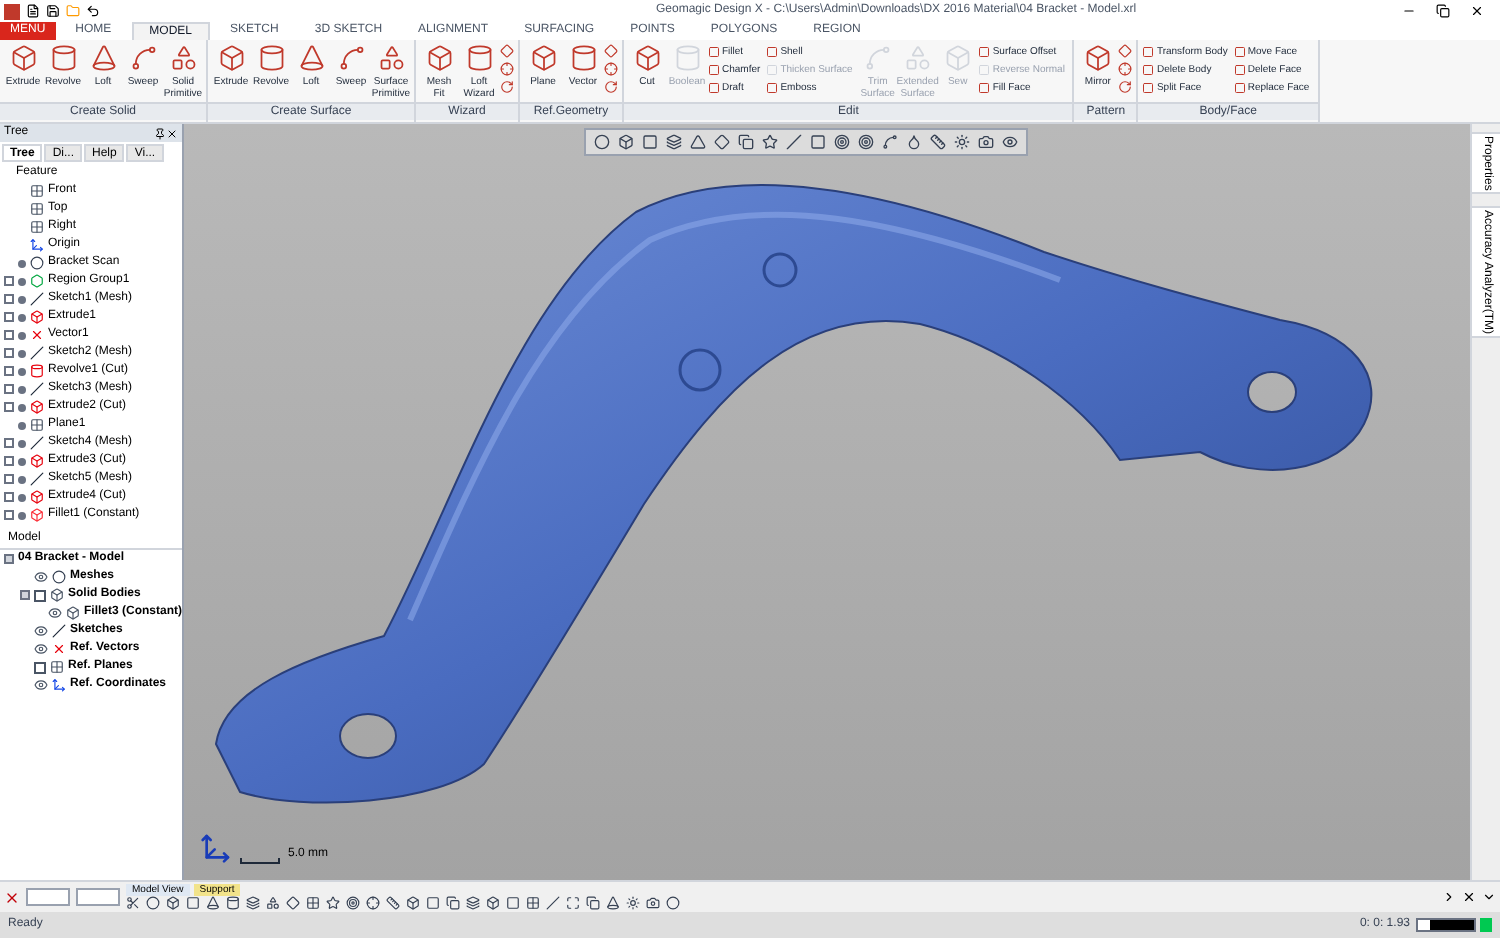  What do you see at coordinates (391, 58) in the screenshot?
I see `shapes-icon` at bounding box center [391, 58].